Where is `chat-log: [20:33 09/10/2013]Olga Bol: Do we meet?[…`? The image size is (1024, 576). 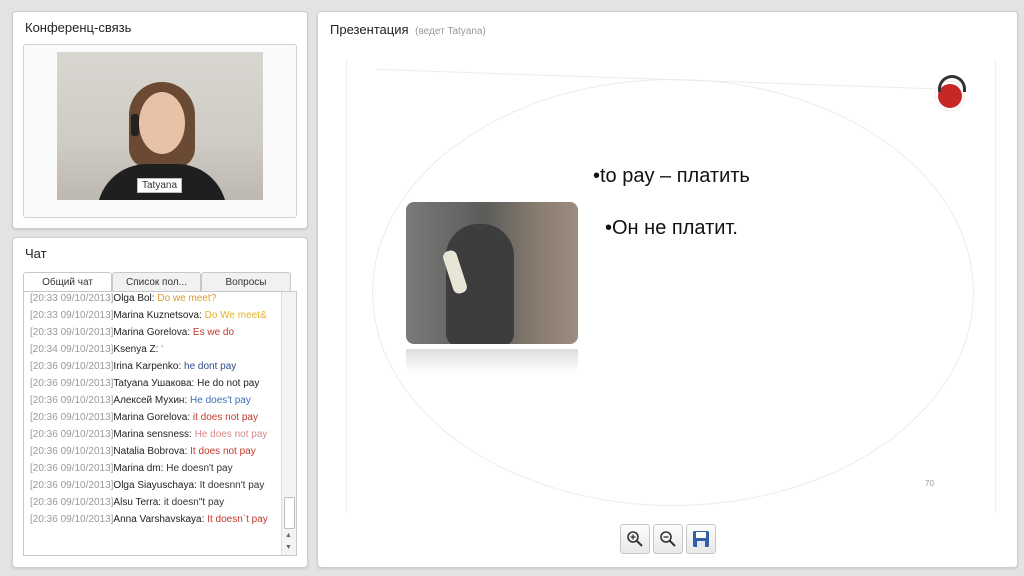
chat-log: [20:33 09/10/2013]Olga Bol: Do we meet?[… is located at coordinates (160, 423).